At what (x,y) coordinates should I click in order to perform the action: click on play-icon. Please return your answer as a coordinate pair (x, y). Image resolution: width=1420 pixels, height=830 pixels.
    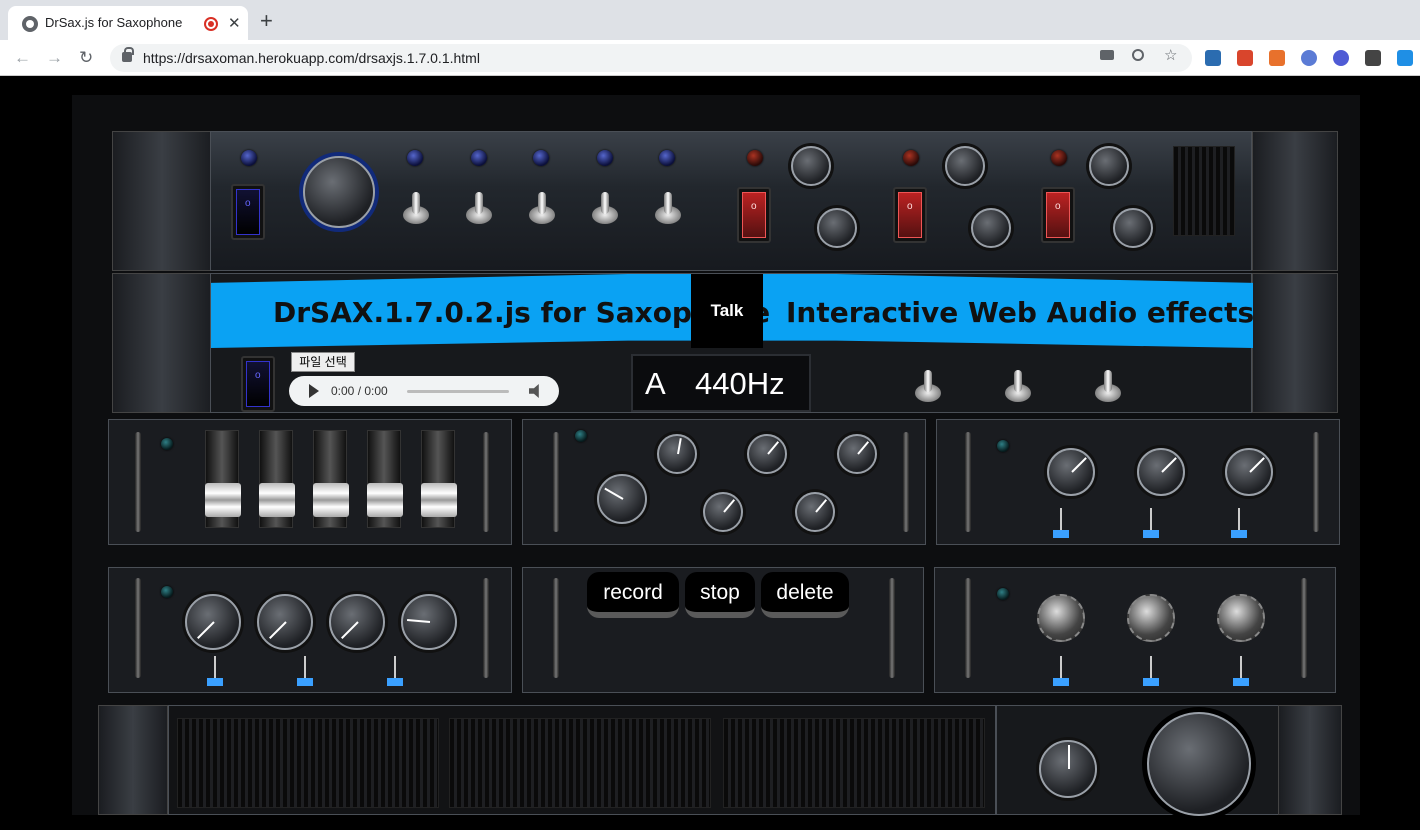
    Looking at the image, I should click on (314, 391).